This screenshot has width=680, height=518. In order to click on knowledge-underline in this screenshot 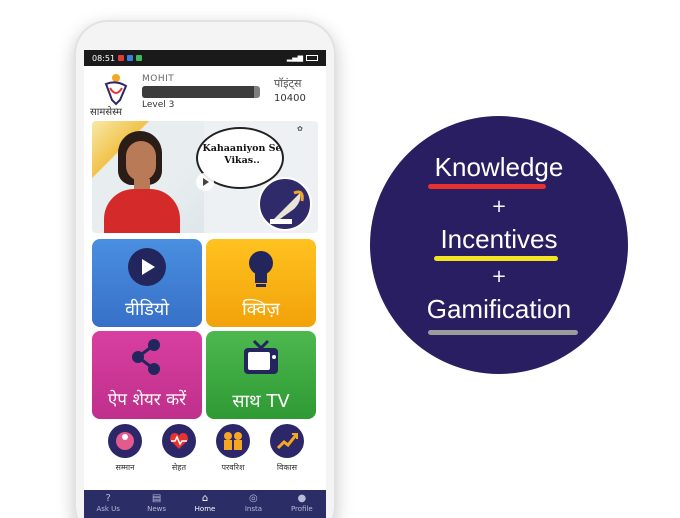, I will do `click(487, 186)`.